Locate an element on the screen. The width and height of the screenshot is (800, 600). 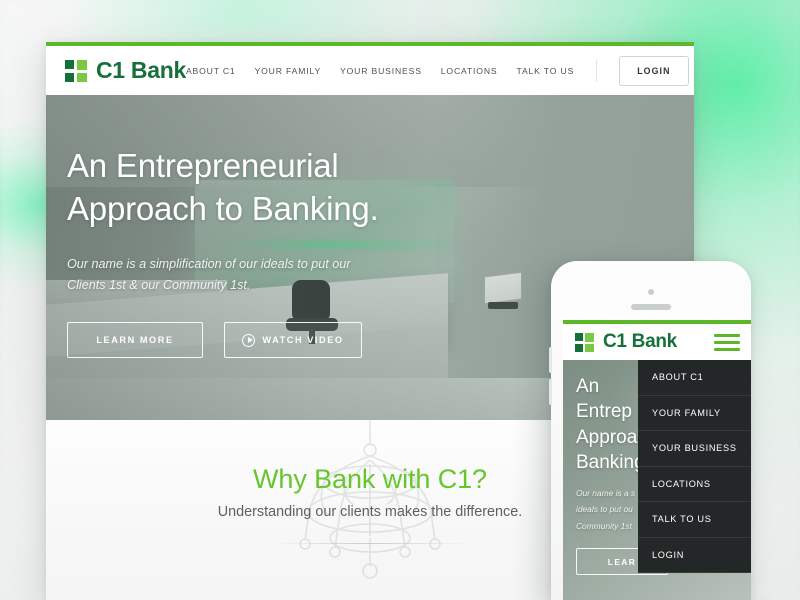
phone-logo-wordmark: C1 Bank is located at coordinates (640, 341).